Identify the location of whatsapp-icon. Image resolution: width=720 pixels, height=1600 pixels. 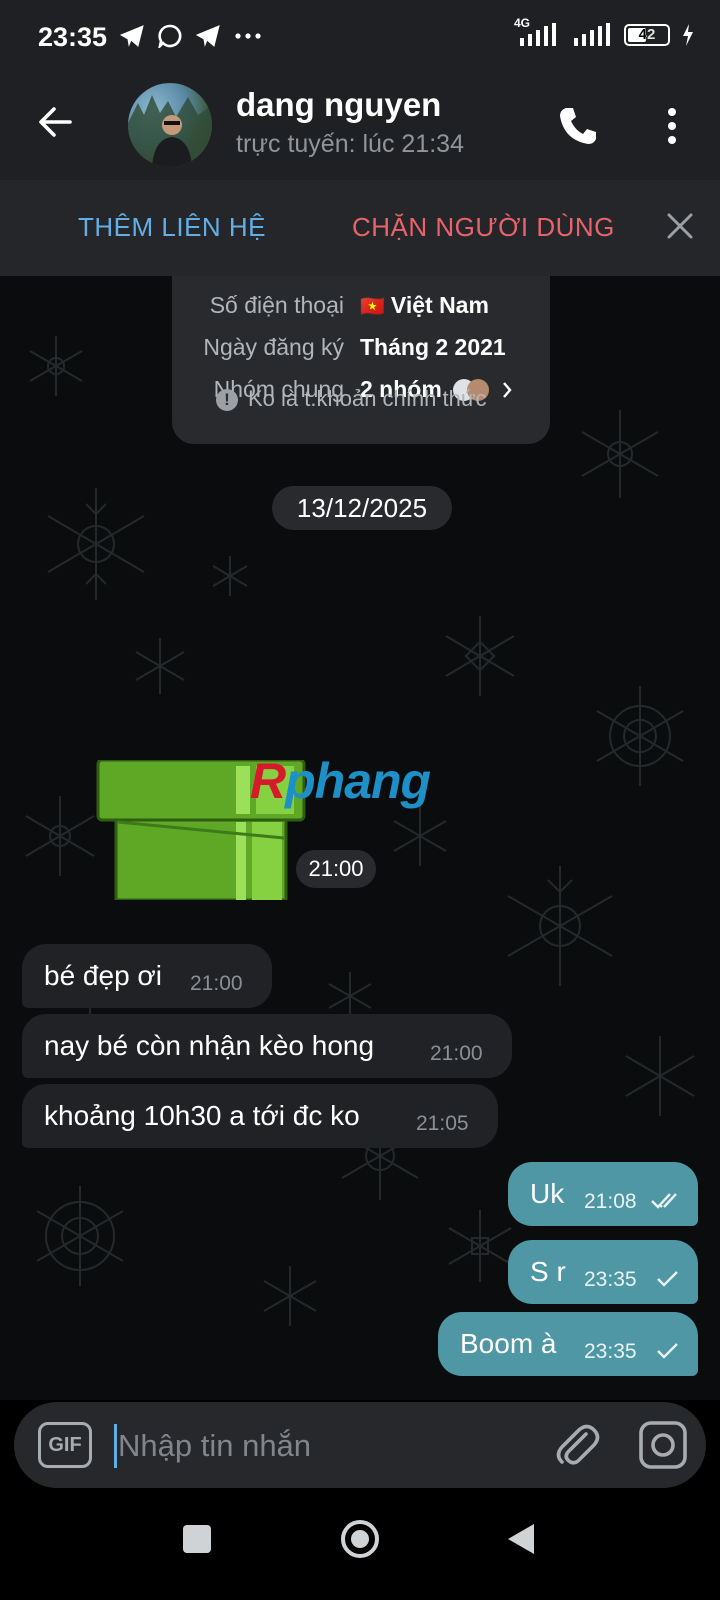
(170, 36).